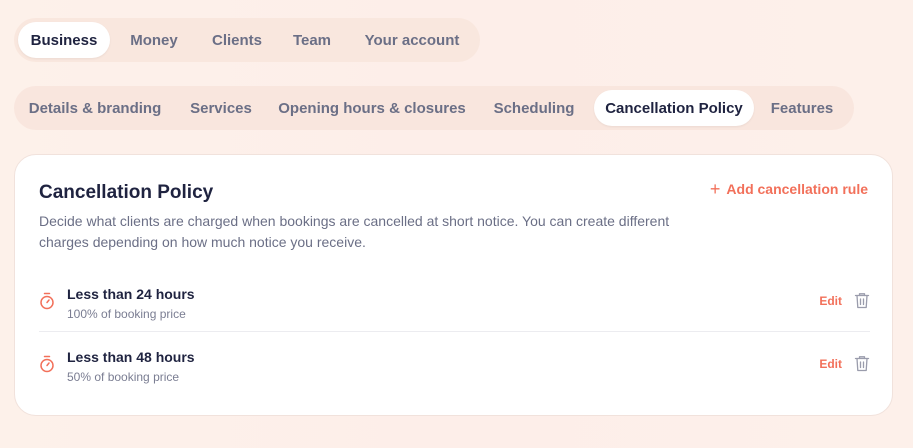 This screenshot has height=448, width=913. What do you see at coordinates (95, 108) in the screenshot?
I see `tab-details-branding: Details & branding` at bounding box center [95, 108].